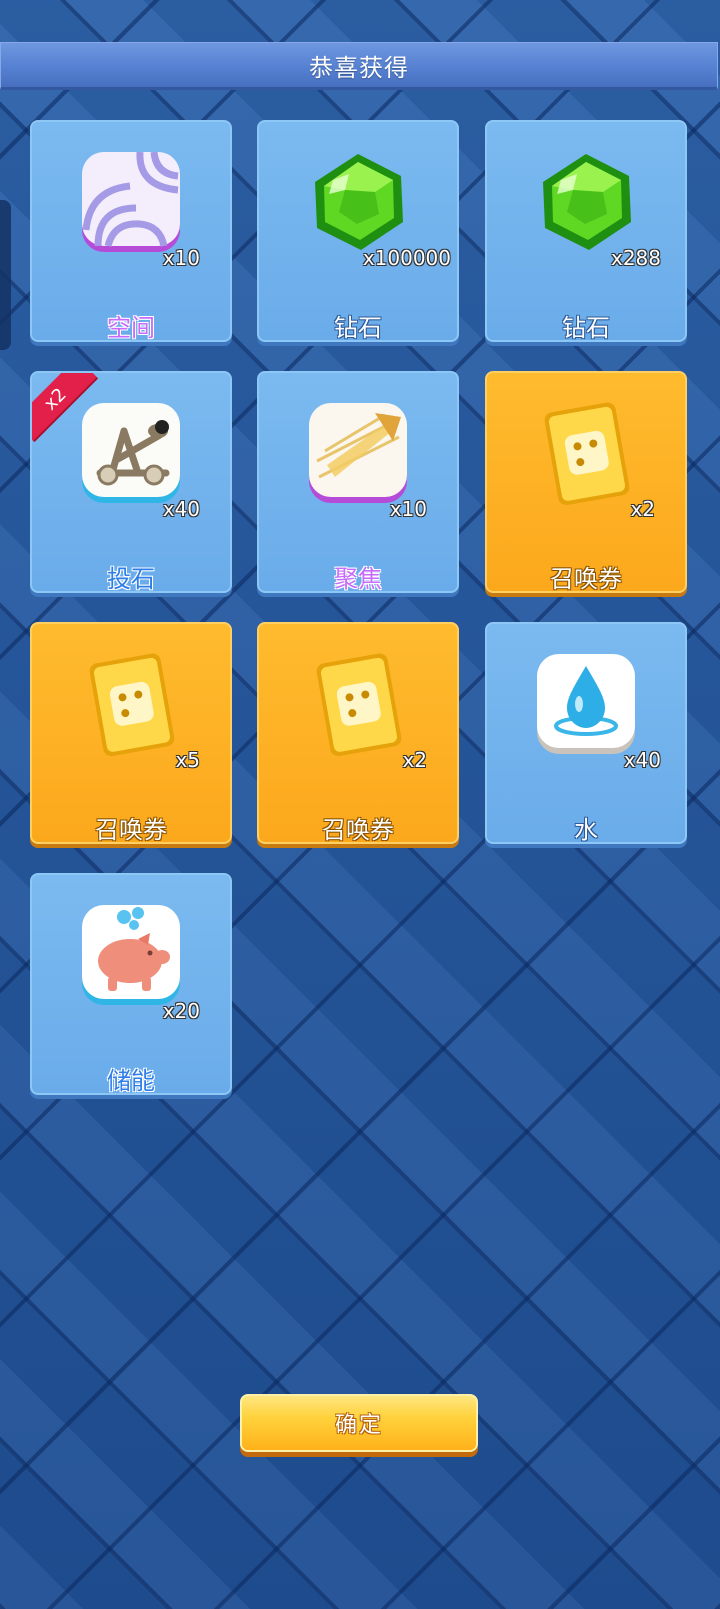  Describe the element at coordinates (131, 454) in the screenshot. I see `catapult-icon` at that location.